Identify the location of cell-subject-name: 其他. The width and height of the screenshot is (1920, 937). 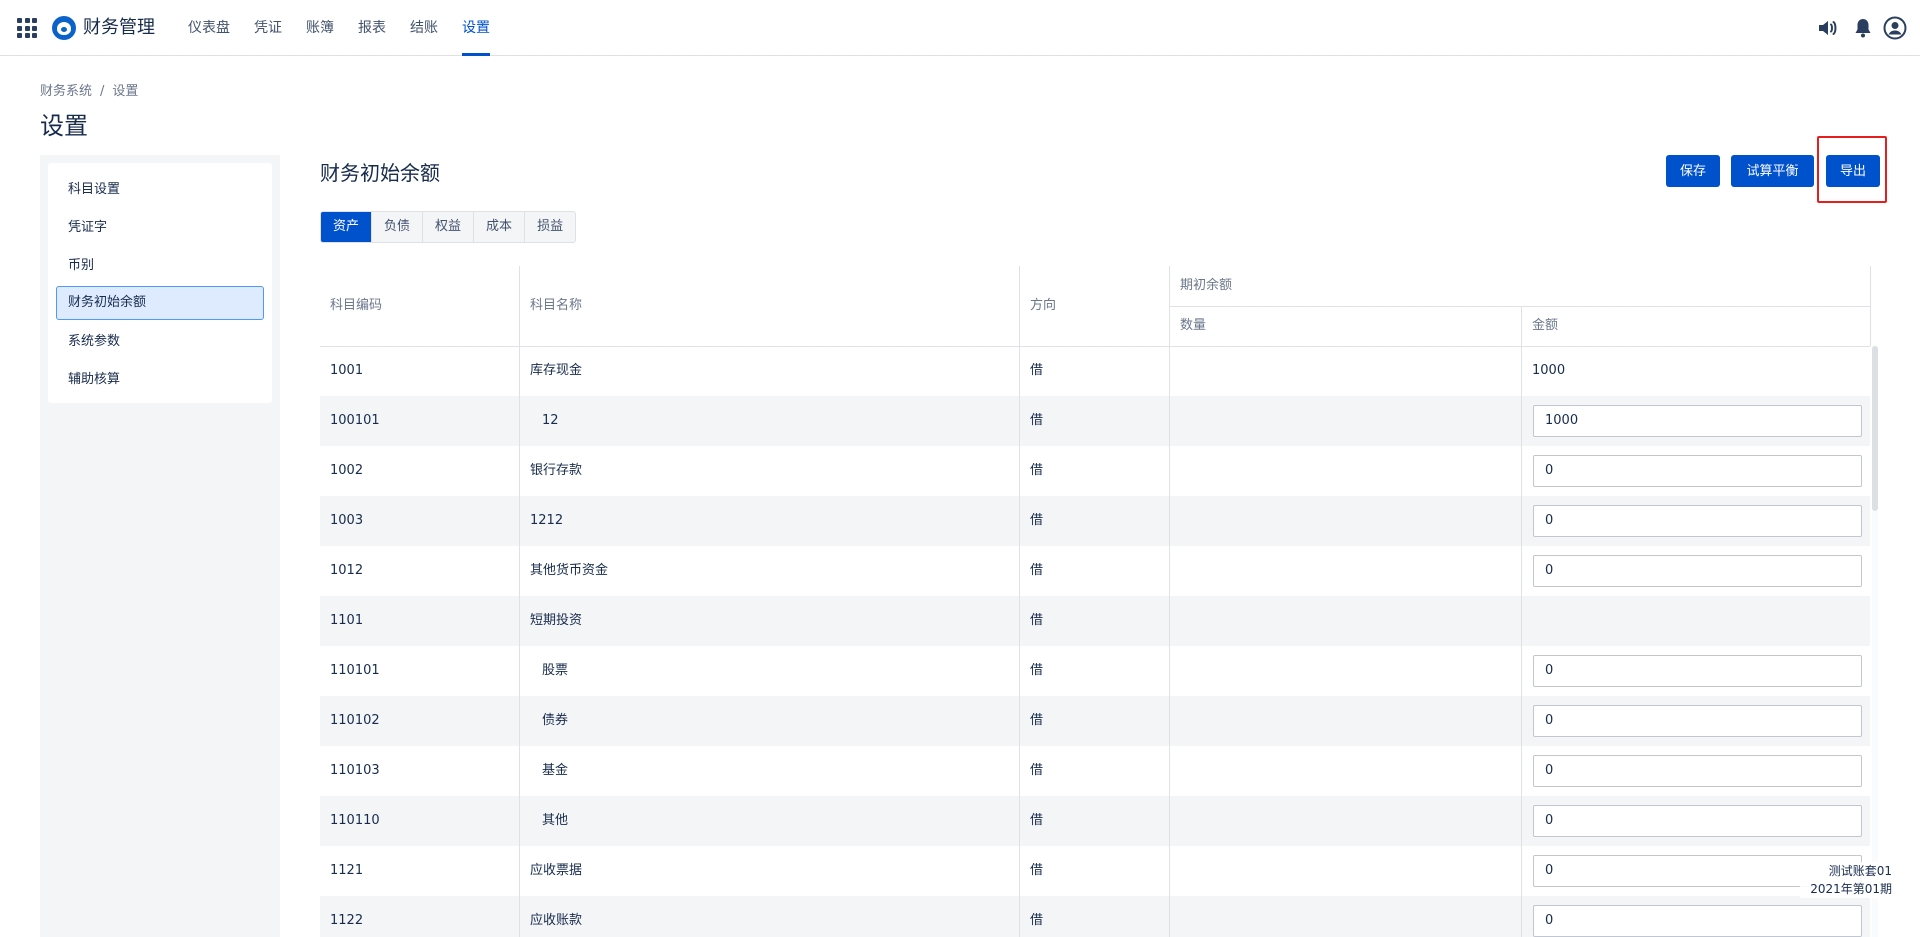
(555, 820).